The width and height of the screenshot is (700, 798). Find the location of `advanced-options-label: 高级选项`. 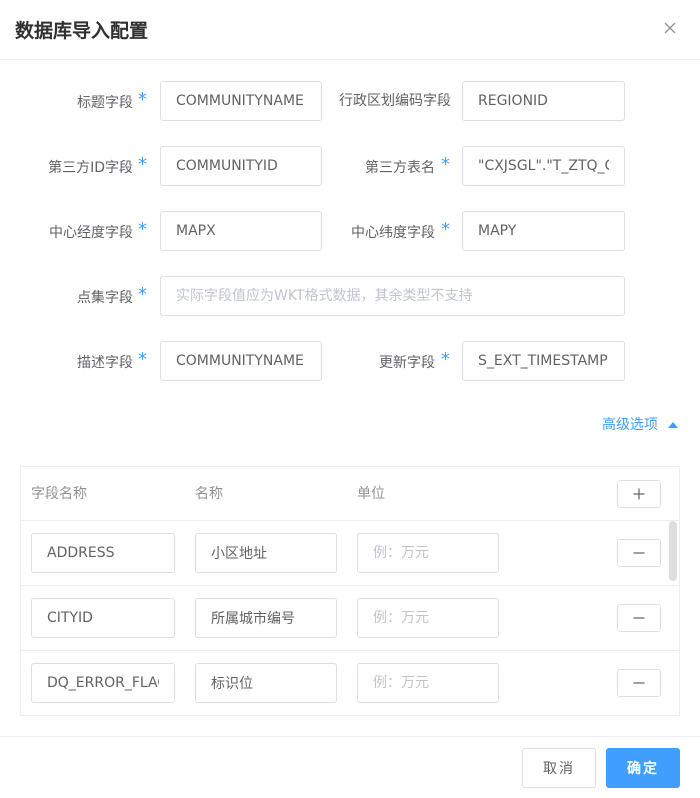

advanced-options-label: 高级选项 is located at coordinates (630, 425).